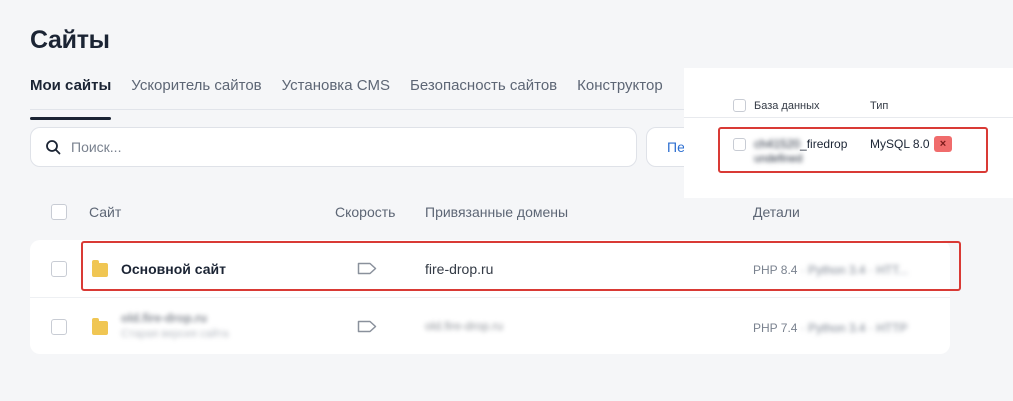 The image size is (1013, 401). Describe the element at coordinates (848, 93) in the screenshot. I see `database-table-header: База данных Тип` at that location.